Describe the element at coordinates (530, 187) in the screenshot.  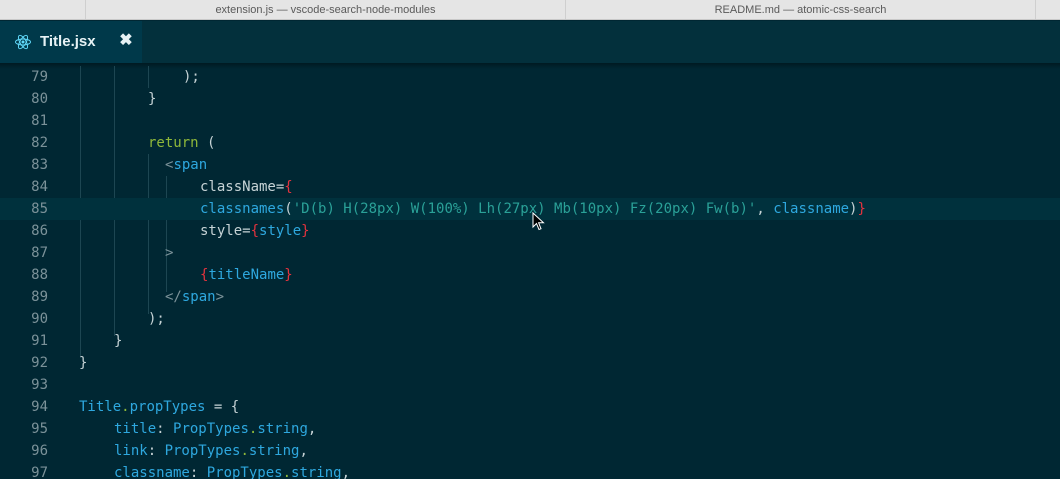
I see `code-line: 84 className={` at that location.